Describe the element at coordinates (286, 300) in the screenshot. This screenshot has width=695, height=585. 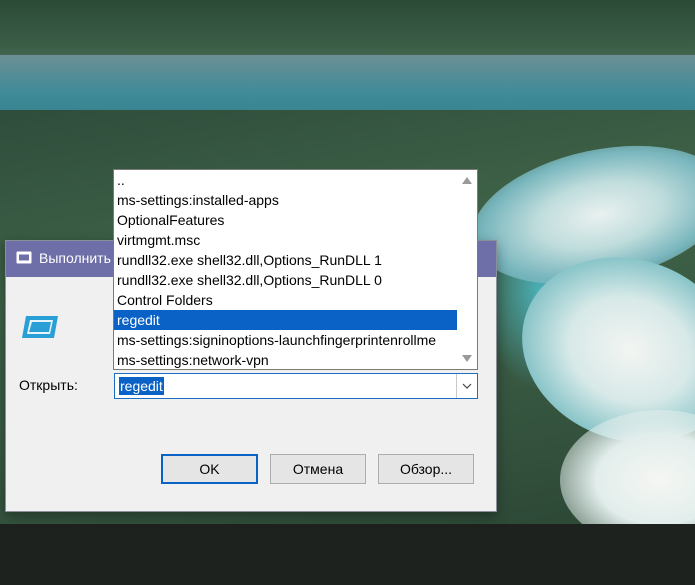
I see `list-item: Control Folders` at that location.